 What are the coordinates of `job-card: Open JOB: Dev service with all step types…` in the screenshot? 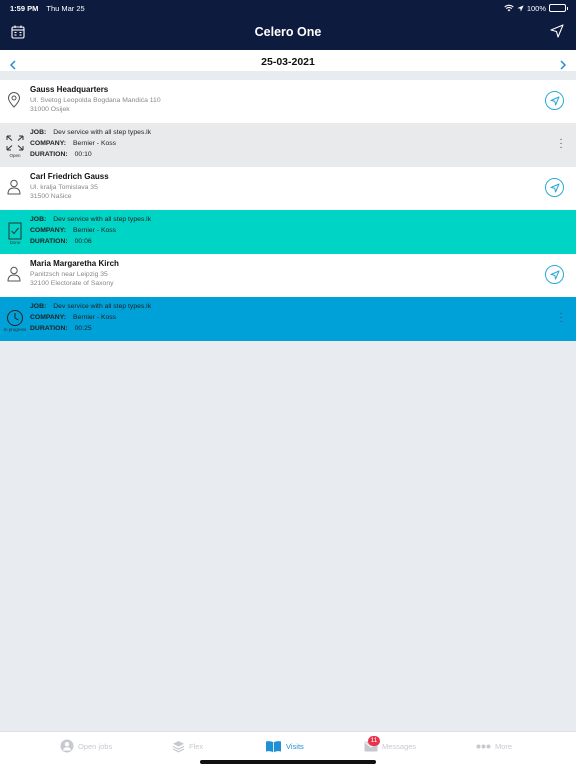 It's located at (288, 145).